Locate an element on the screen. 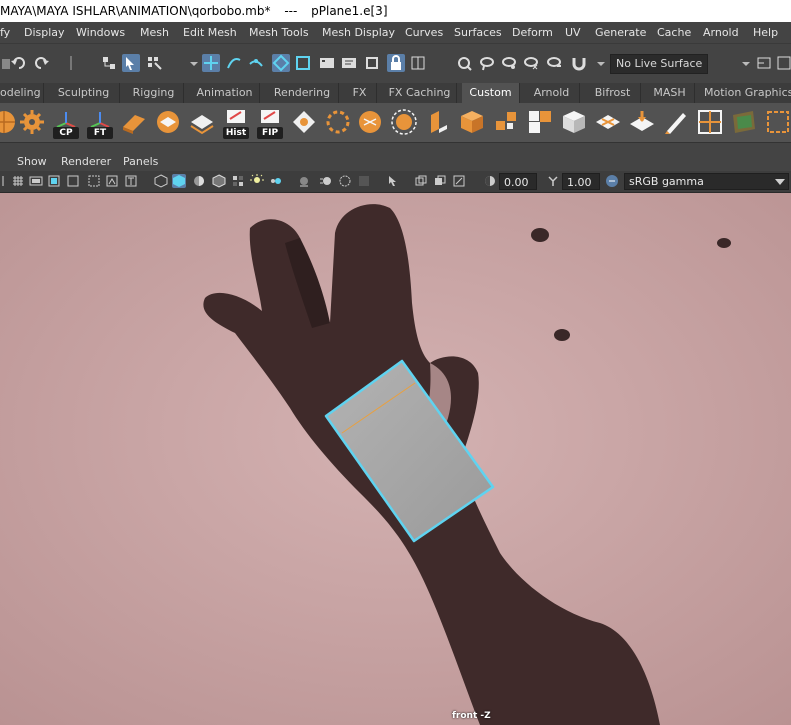 This screenshot has height=725, width=791. menu-mesh-tools: Mesh Tools is located at coordinates (279, 32).